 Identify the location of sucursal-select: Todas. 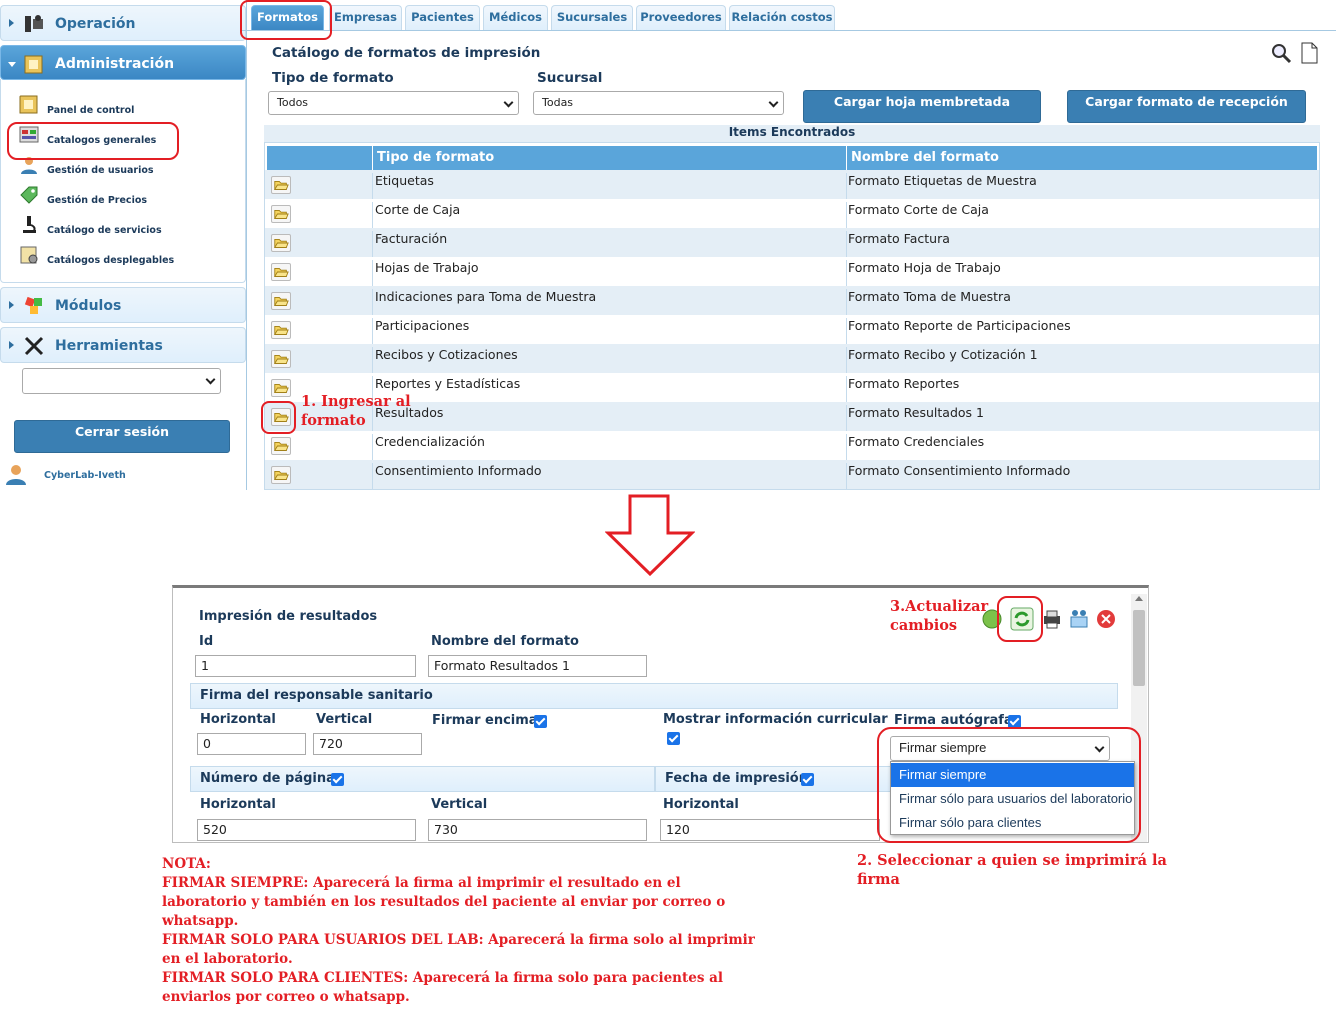
(658, 103).